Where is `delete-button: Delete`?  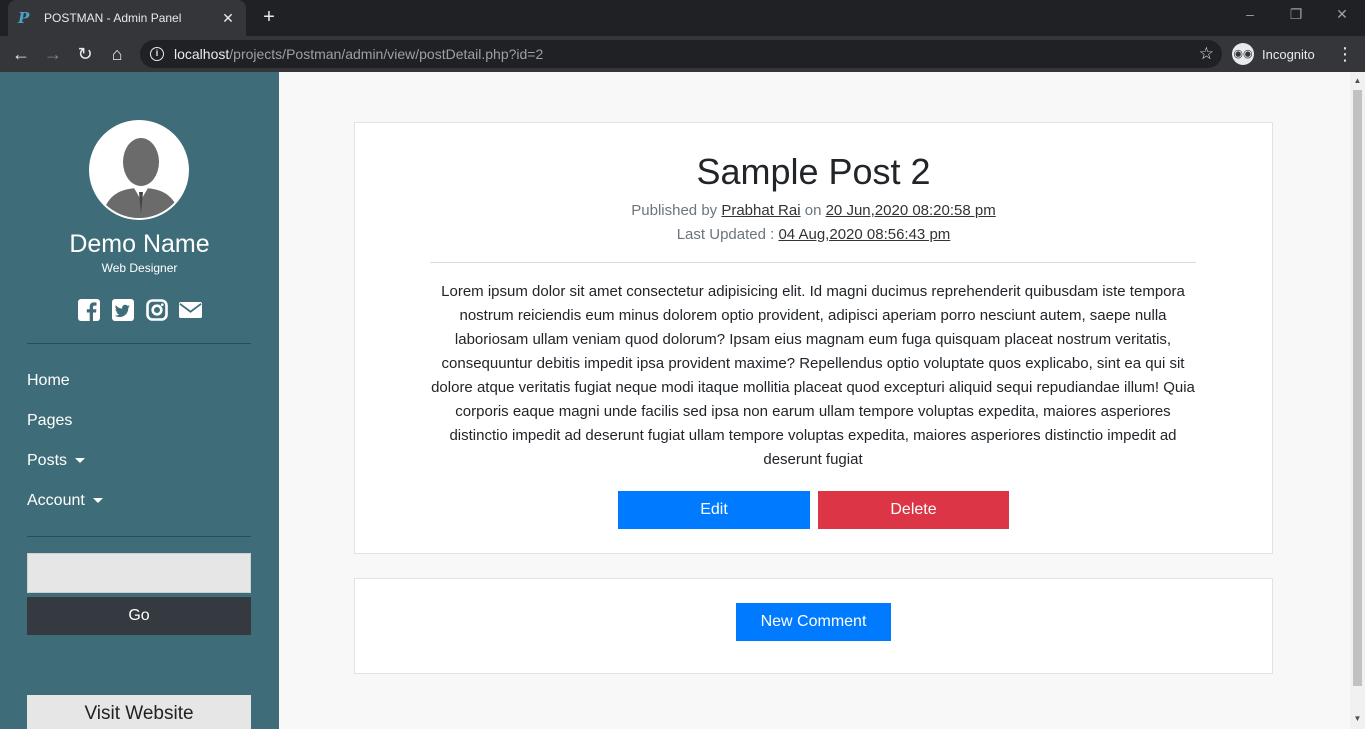
delete-button: Delete is located at coordinates (913, 510).